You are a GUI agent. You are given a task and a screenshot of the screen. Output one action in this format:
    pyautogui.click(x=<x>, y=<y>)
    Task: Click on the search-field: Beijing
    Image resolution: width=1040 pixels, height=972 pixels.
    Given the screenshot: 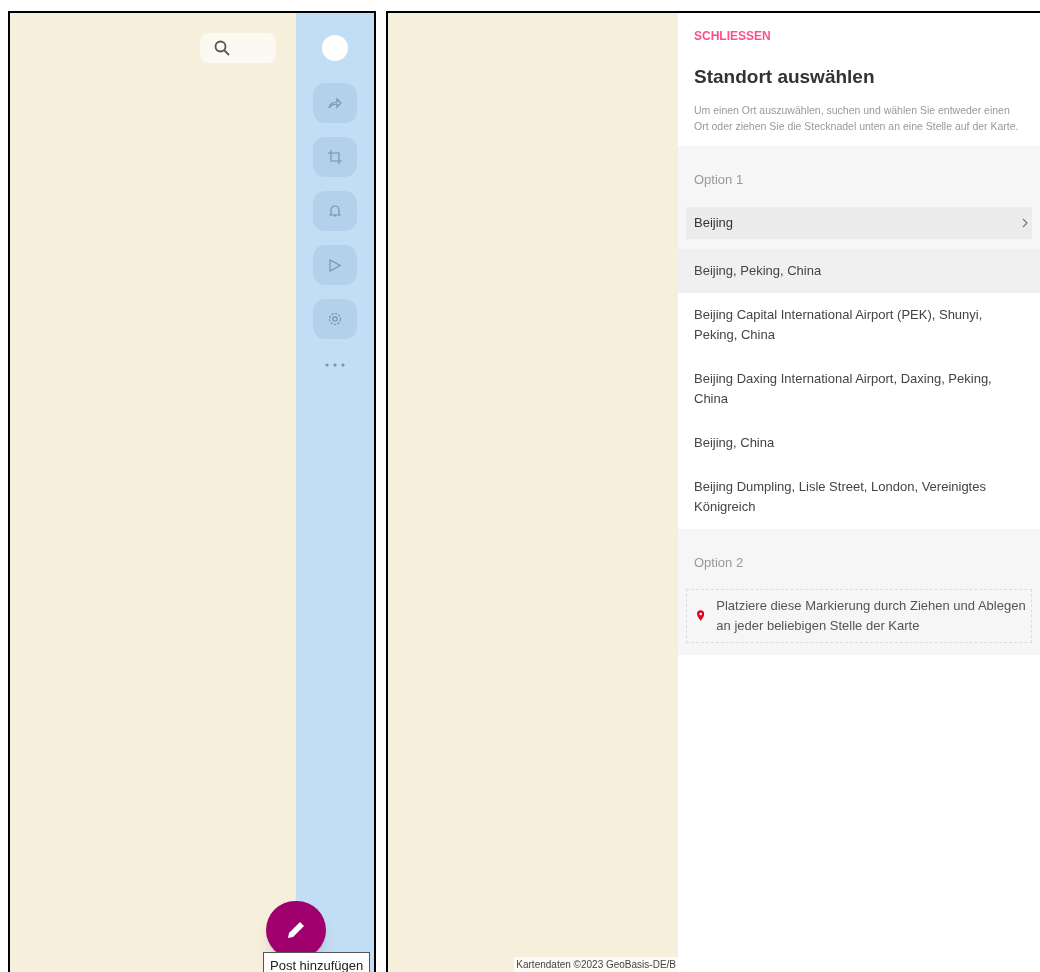 What is the action you would take?
    pyautogui.click(x=859, y=223)
    